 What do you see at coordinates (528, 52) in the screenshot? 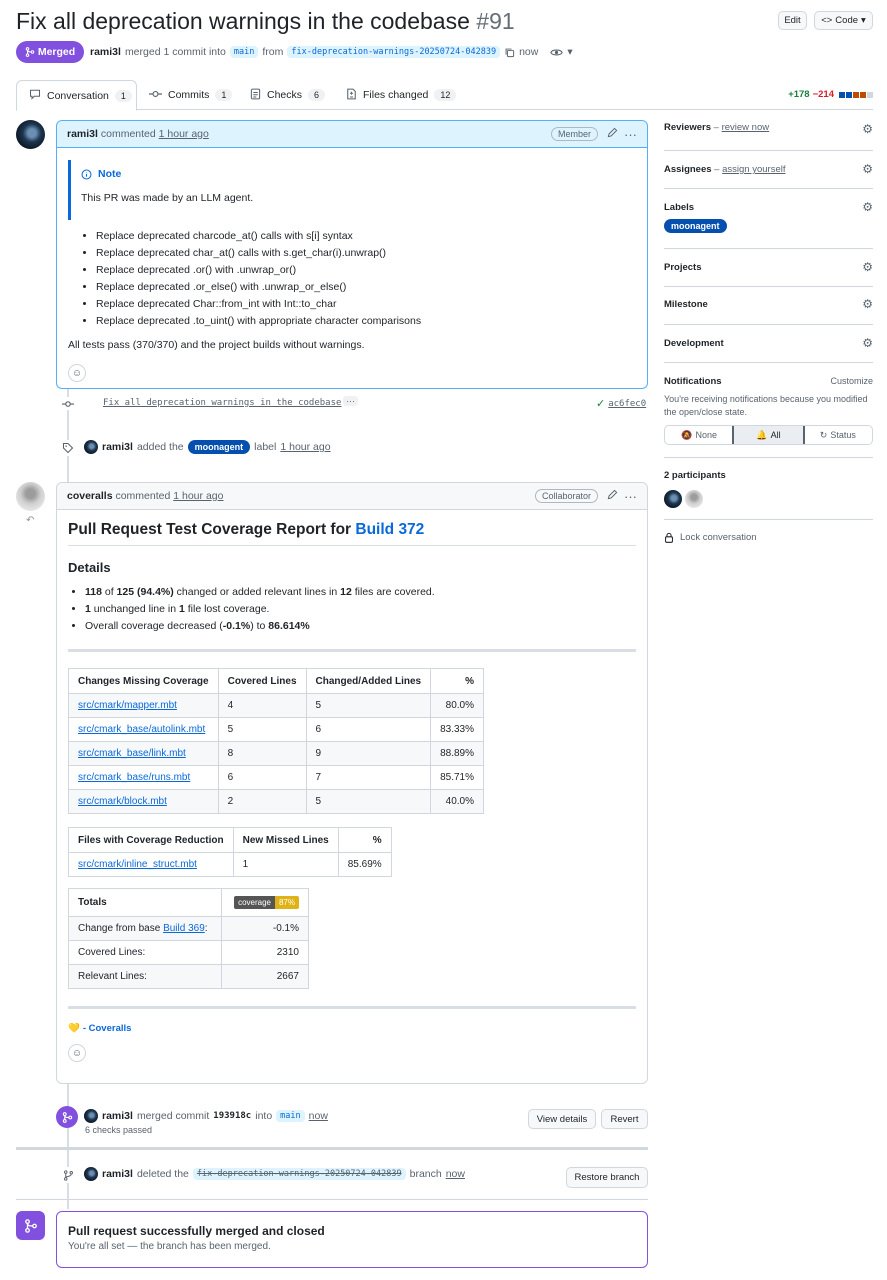
I see `merge-time: now` at bounding box center [528, 52].